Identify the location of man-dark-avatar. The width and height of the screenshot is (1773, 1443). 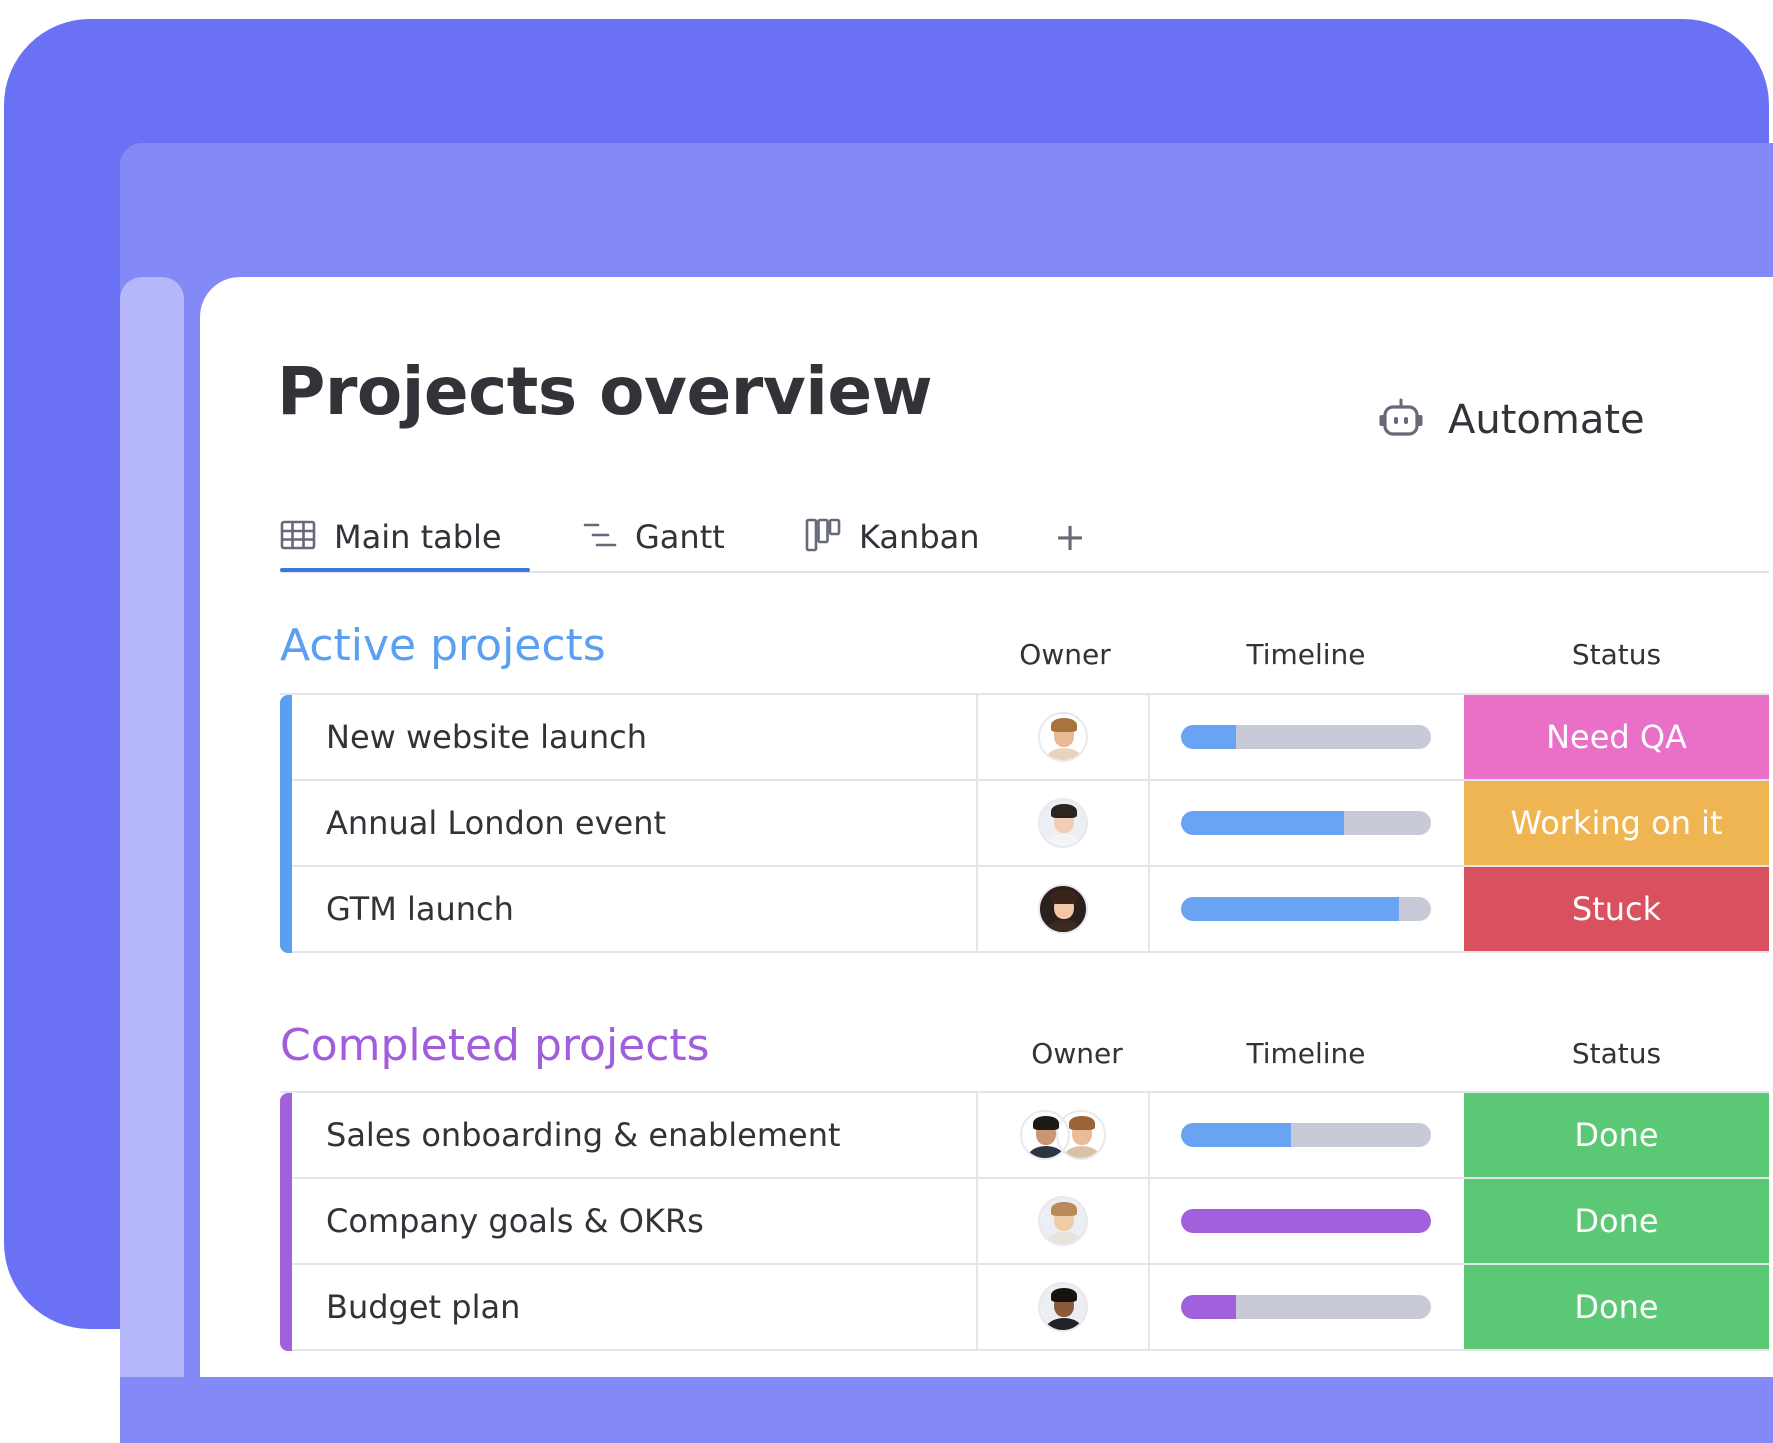
(1063, 1307).